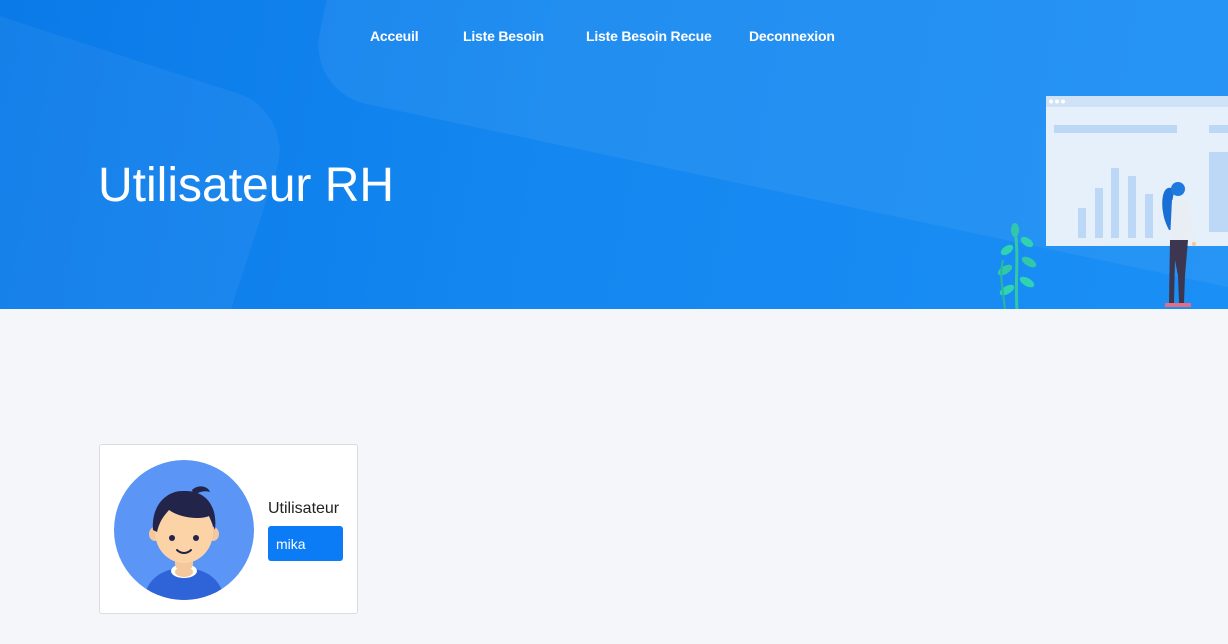 The image size is (1228, 644). I want to click on page-title: Utilisateur RH, so click(246, 185).